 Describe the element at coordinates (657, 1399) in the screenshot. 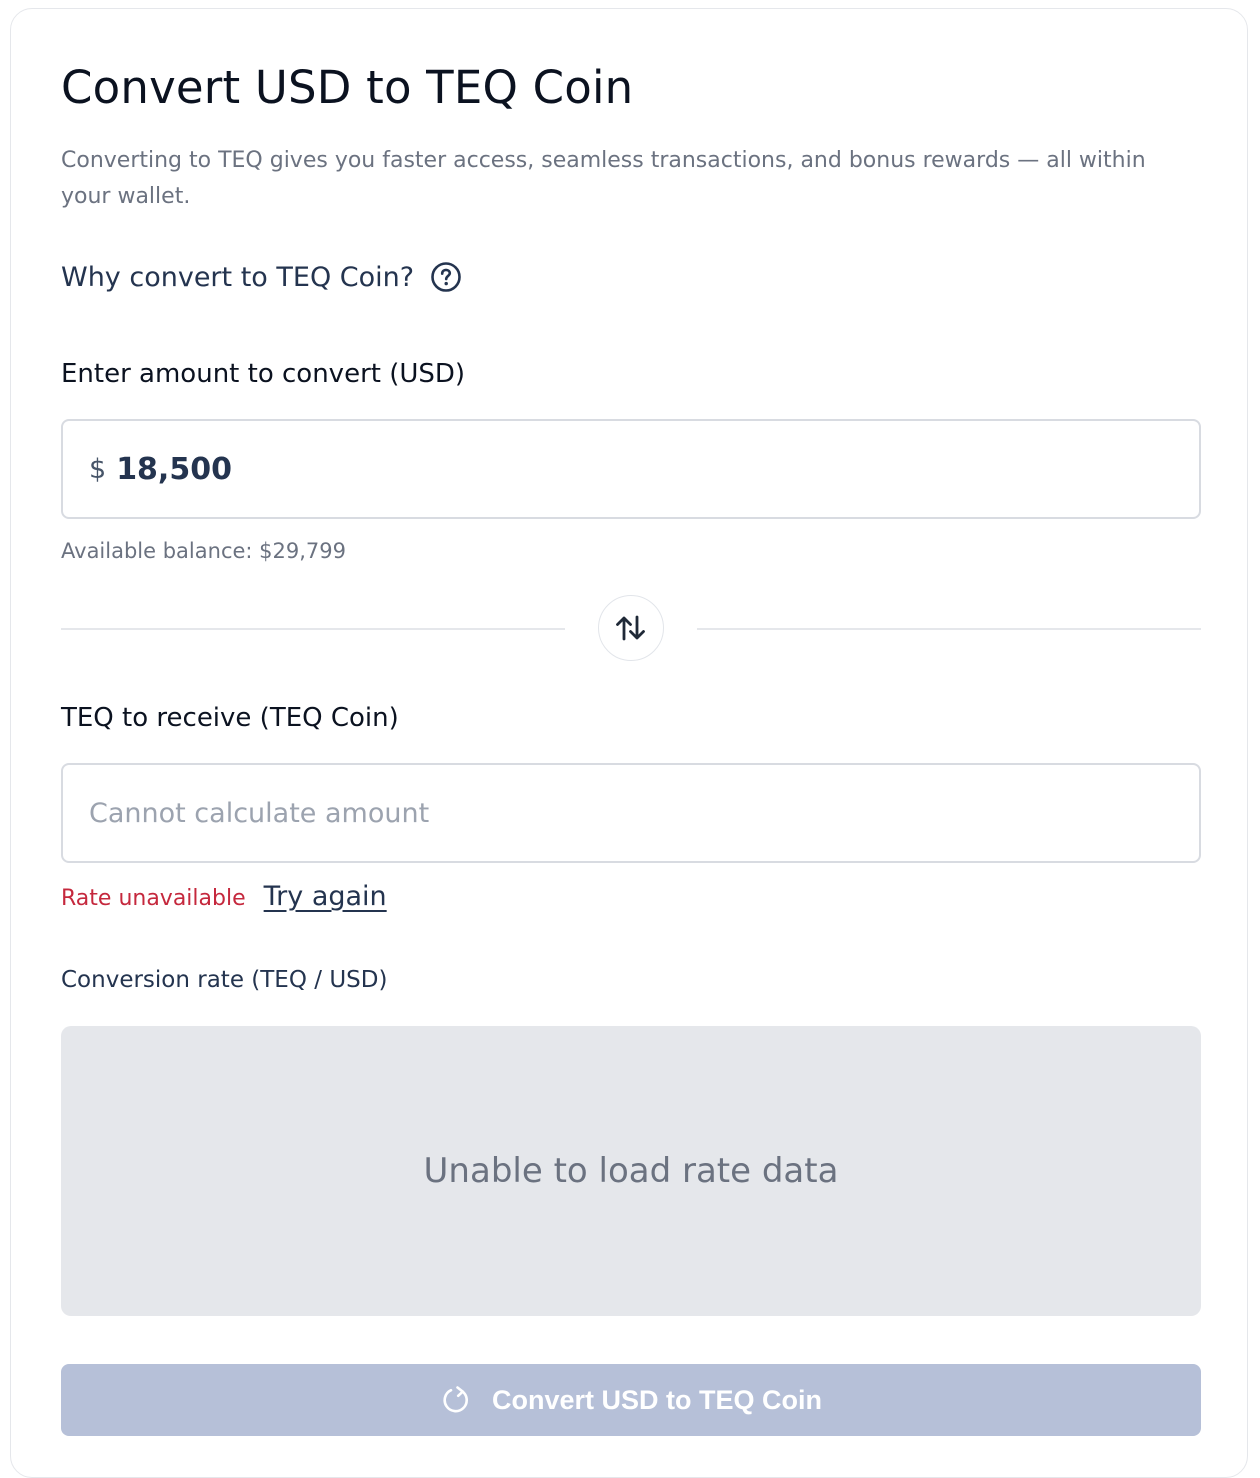

I see `convert-button-label: Convert USD to TEQ Coin` at that location.